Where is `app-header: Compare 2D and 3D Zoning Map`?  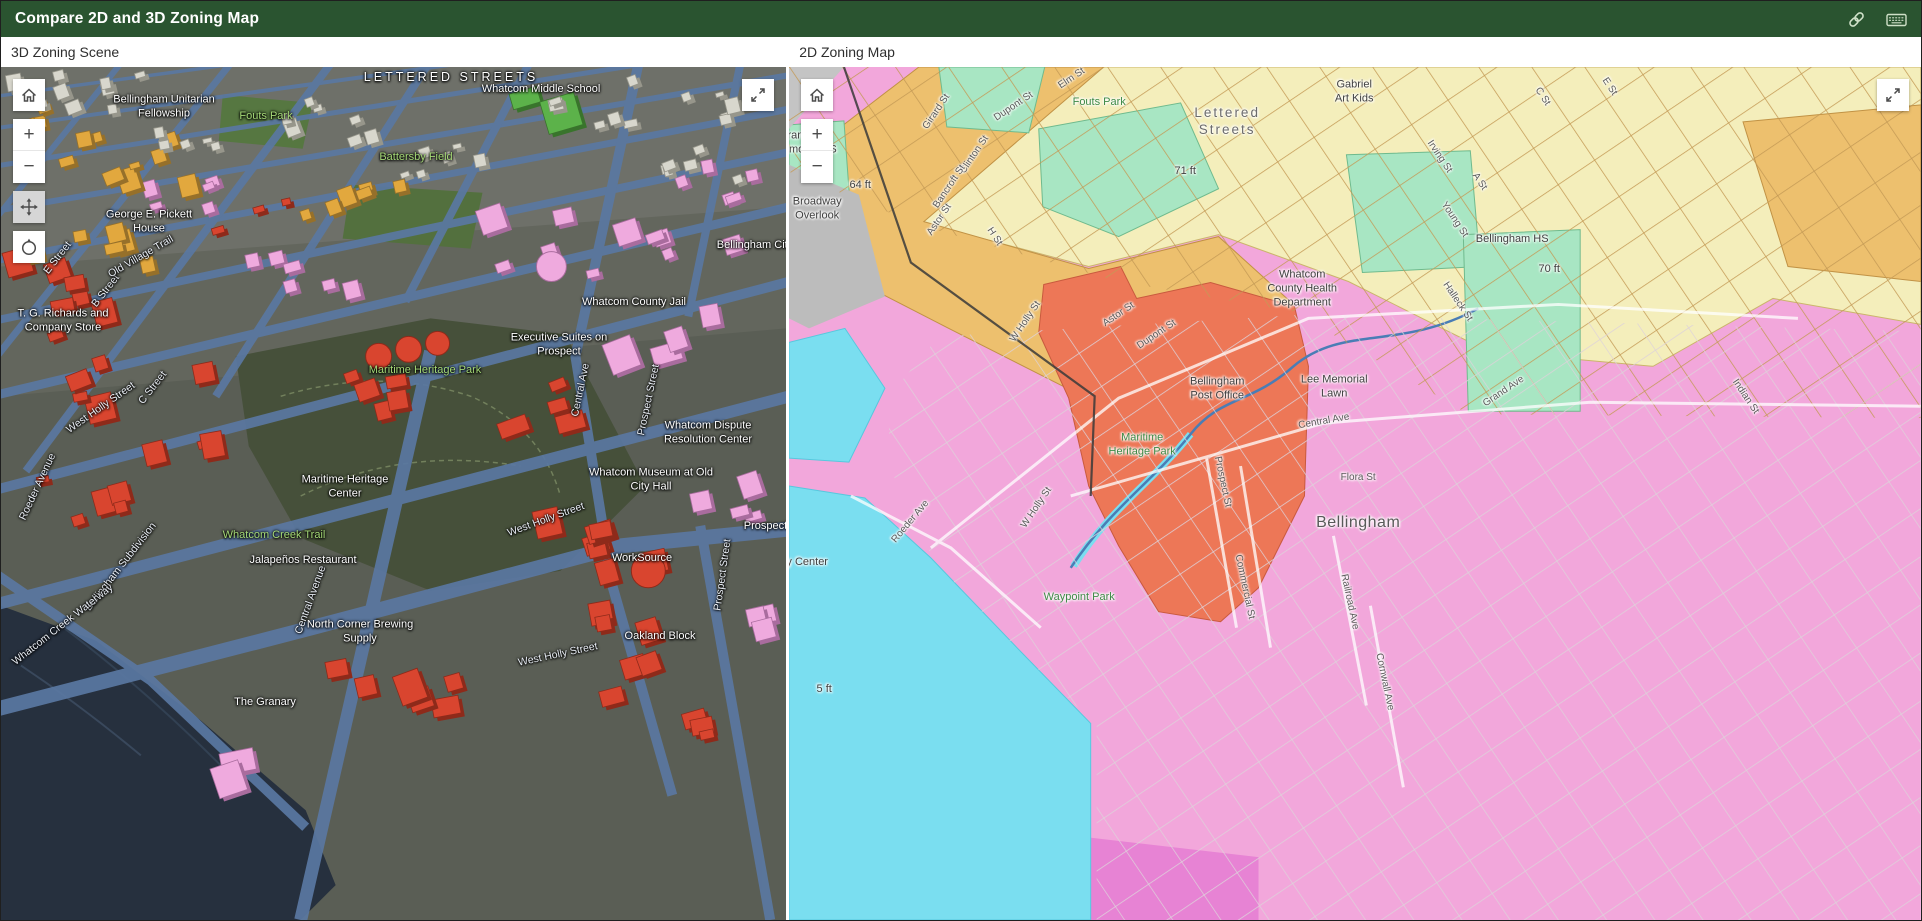
app-header: Compare 2D and 3D Zoning Map is located at coordinates (961, 19).